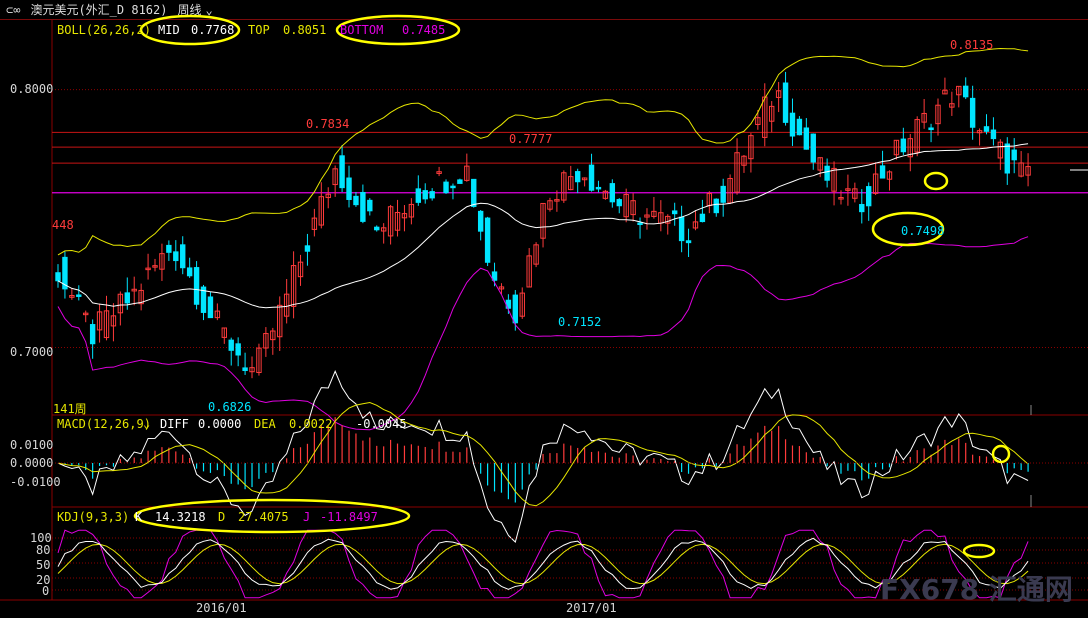 The height and width of the screenshot is (618, 1088). Describe the element at coordinates (146, 424) in the screenshot. I see `macd-dropdown-icon: ⌄` at that location.